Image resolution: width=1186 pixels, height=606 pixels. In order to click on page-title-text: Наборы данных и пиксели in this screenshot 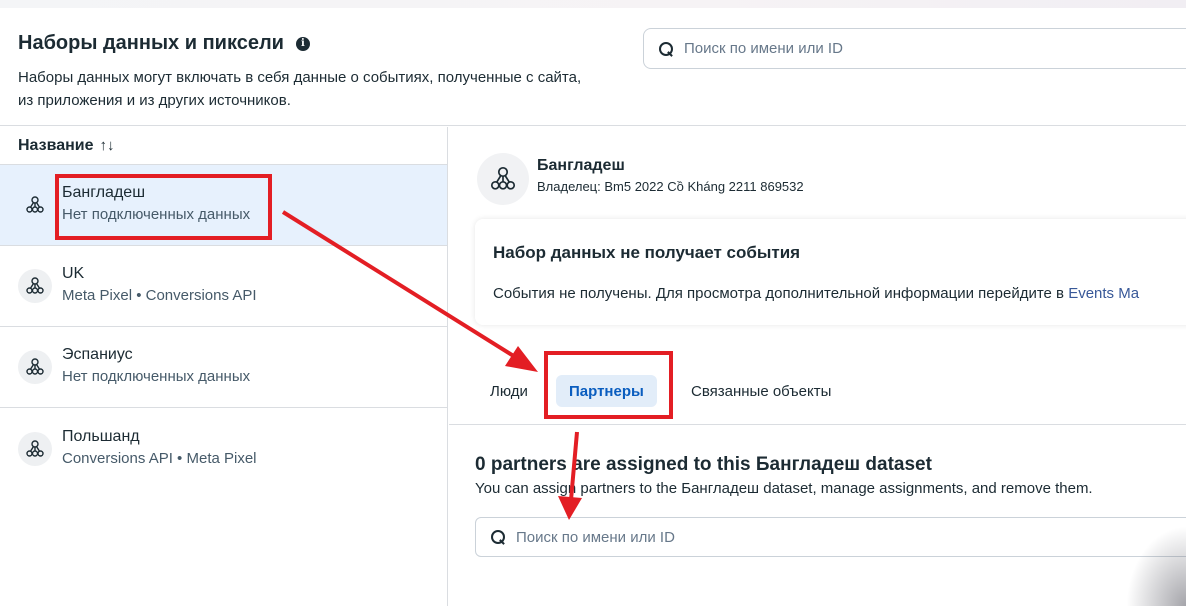, I will do `click(151, 43)`.